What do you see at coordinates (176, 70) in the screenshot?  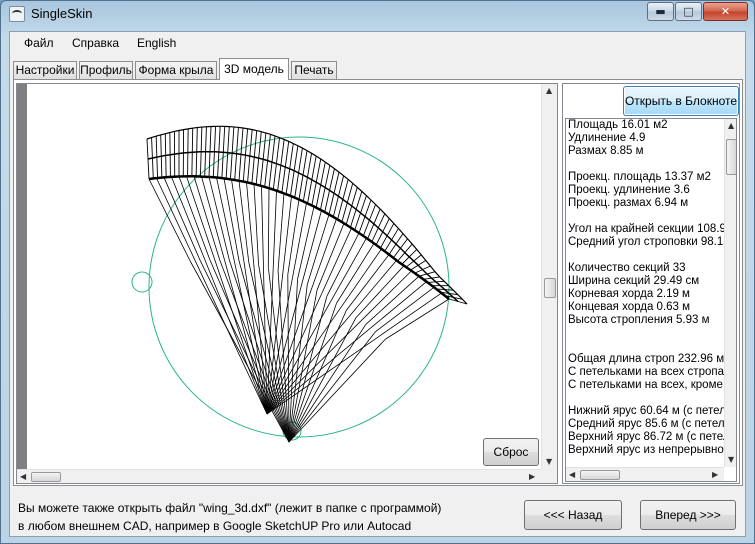 I see `tab-wing-shape: Форма крыла` at bounding box center [176, 70].